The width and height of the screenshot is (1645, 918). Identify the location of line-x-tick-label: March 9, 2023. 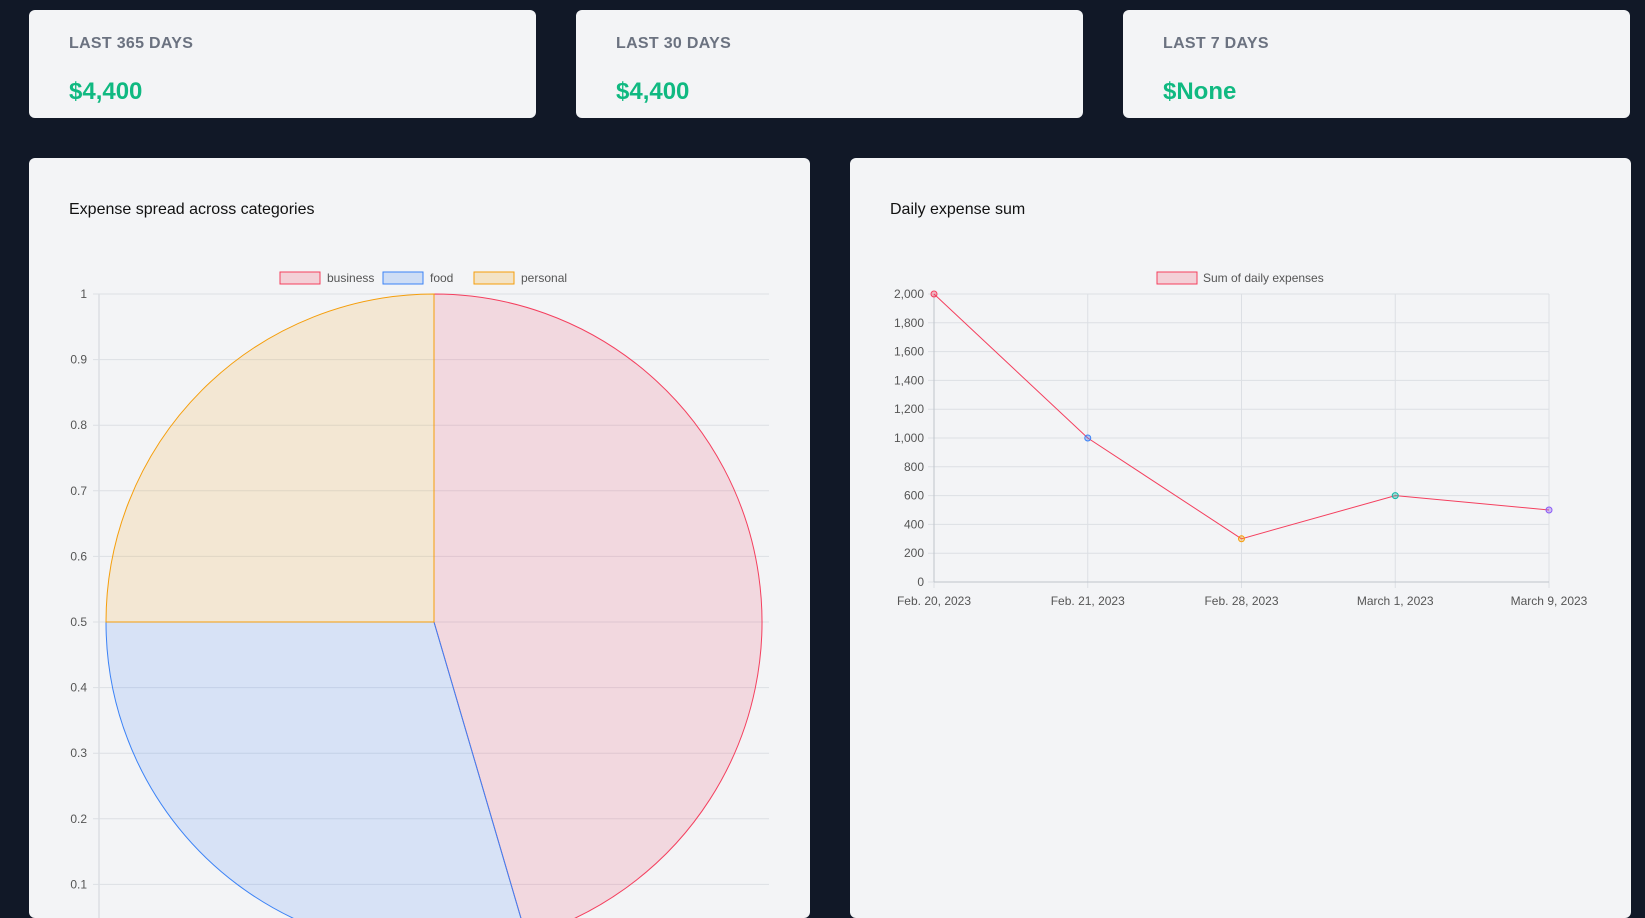
(1549, 601).